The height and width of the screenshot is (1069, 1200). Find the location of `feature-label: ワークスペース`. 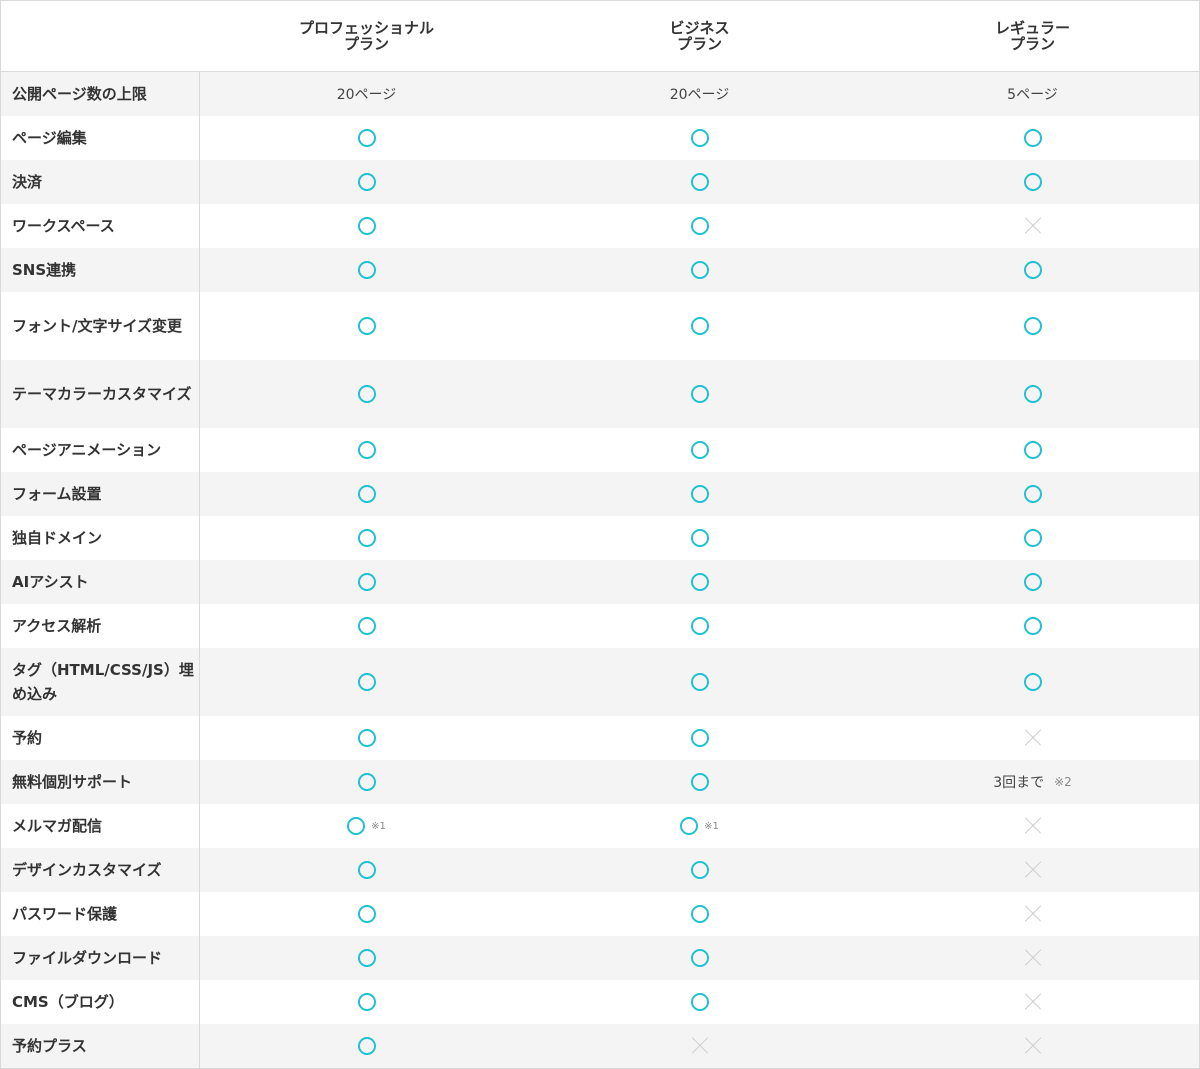

feature-label: ワークスペース is located at coordinates (100, 226).